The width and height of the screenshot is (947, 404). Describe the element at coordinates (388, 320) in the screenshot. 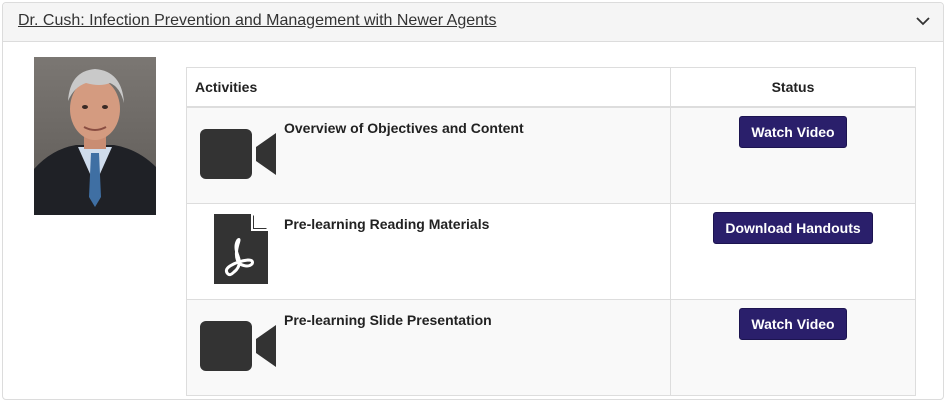

I see `activity-label: Pre-learning Slide Presentation` at that location.